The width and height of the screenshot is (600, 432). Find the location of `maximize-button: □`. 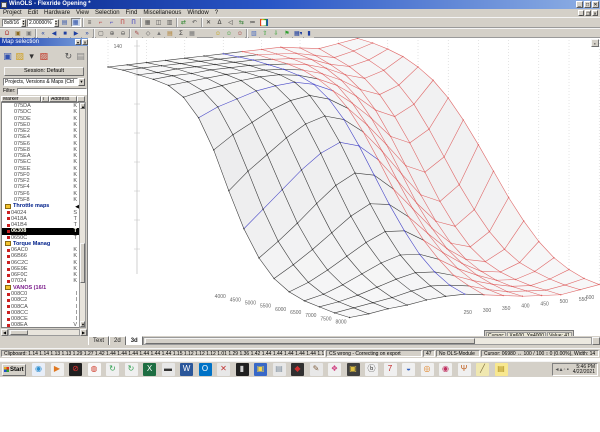

maximize-button: □ is located at coordinates (587, 4).